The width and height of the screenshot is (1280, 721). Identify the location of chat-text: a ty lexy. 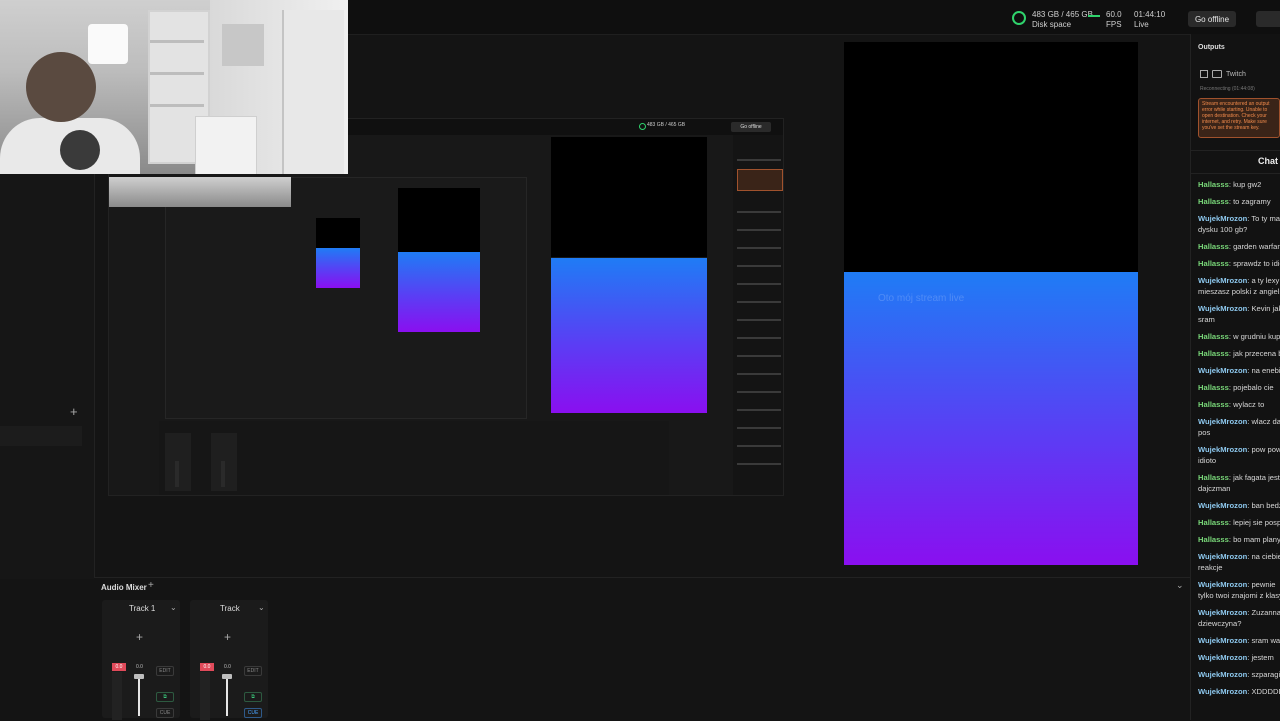
(1265, 280).